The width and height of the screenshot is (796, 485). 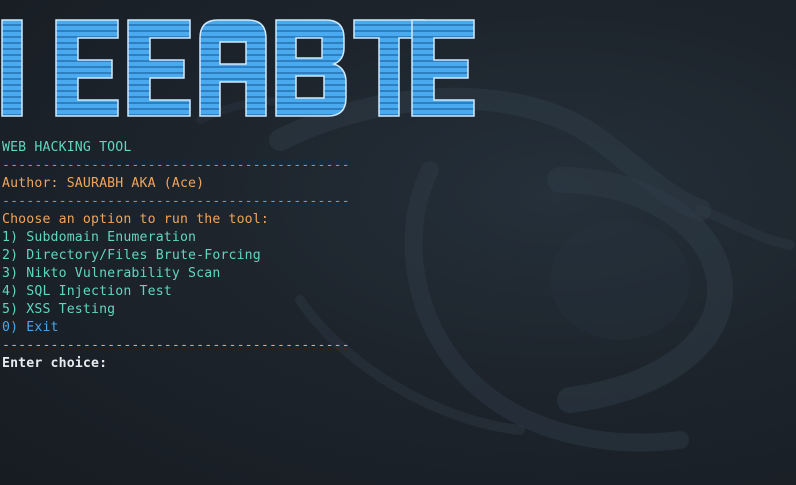 What do you see at coordinates (135, 219) in the screenshot?
I see `menu-heading: Choose an option to run the tool:` at bounding box center [135, 219].